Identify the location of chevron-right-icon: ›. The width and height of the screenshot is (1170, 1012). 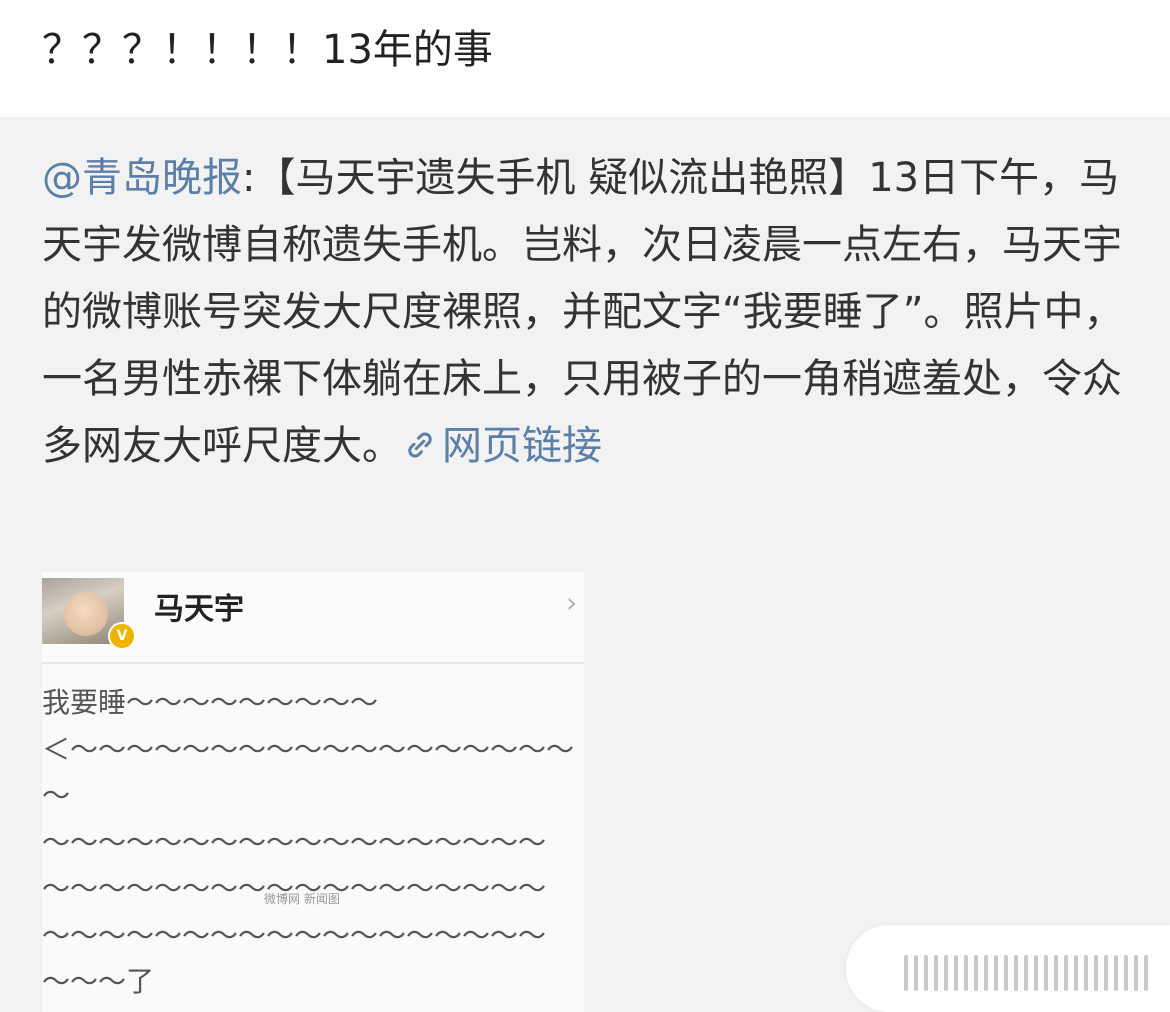
(572, 602).